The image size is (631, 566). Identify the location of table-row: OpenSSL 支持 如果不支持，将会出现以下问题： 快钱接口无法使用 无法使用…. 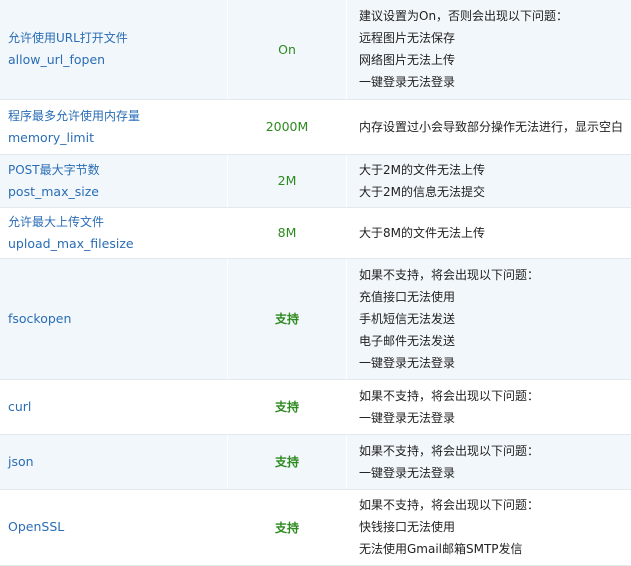
(315, 527).